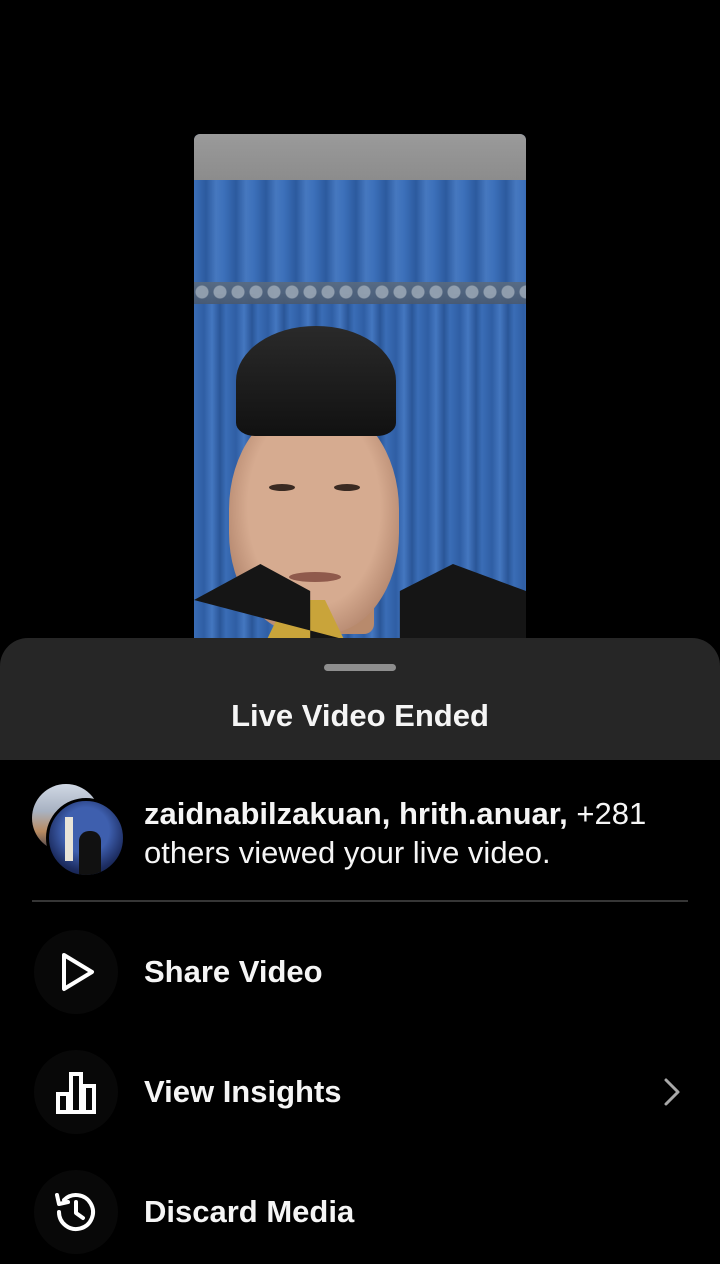  I want to click on ceiling, so click(360, 157).